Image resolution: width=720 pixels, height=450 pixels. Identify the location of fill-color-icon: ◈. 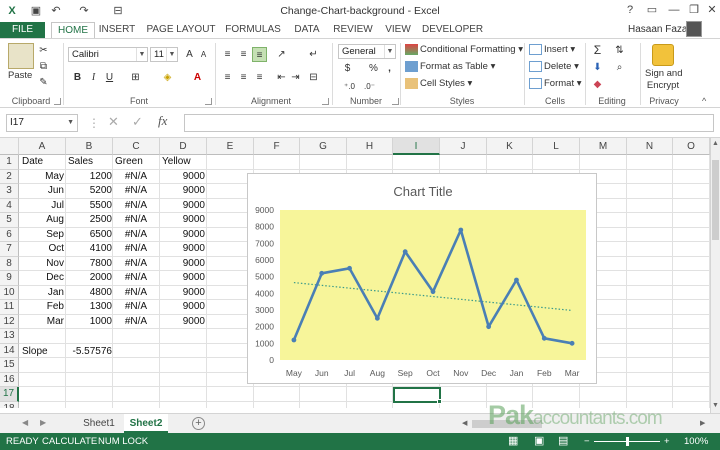
(167, 77).